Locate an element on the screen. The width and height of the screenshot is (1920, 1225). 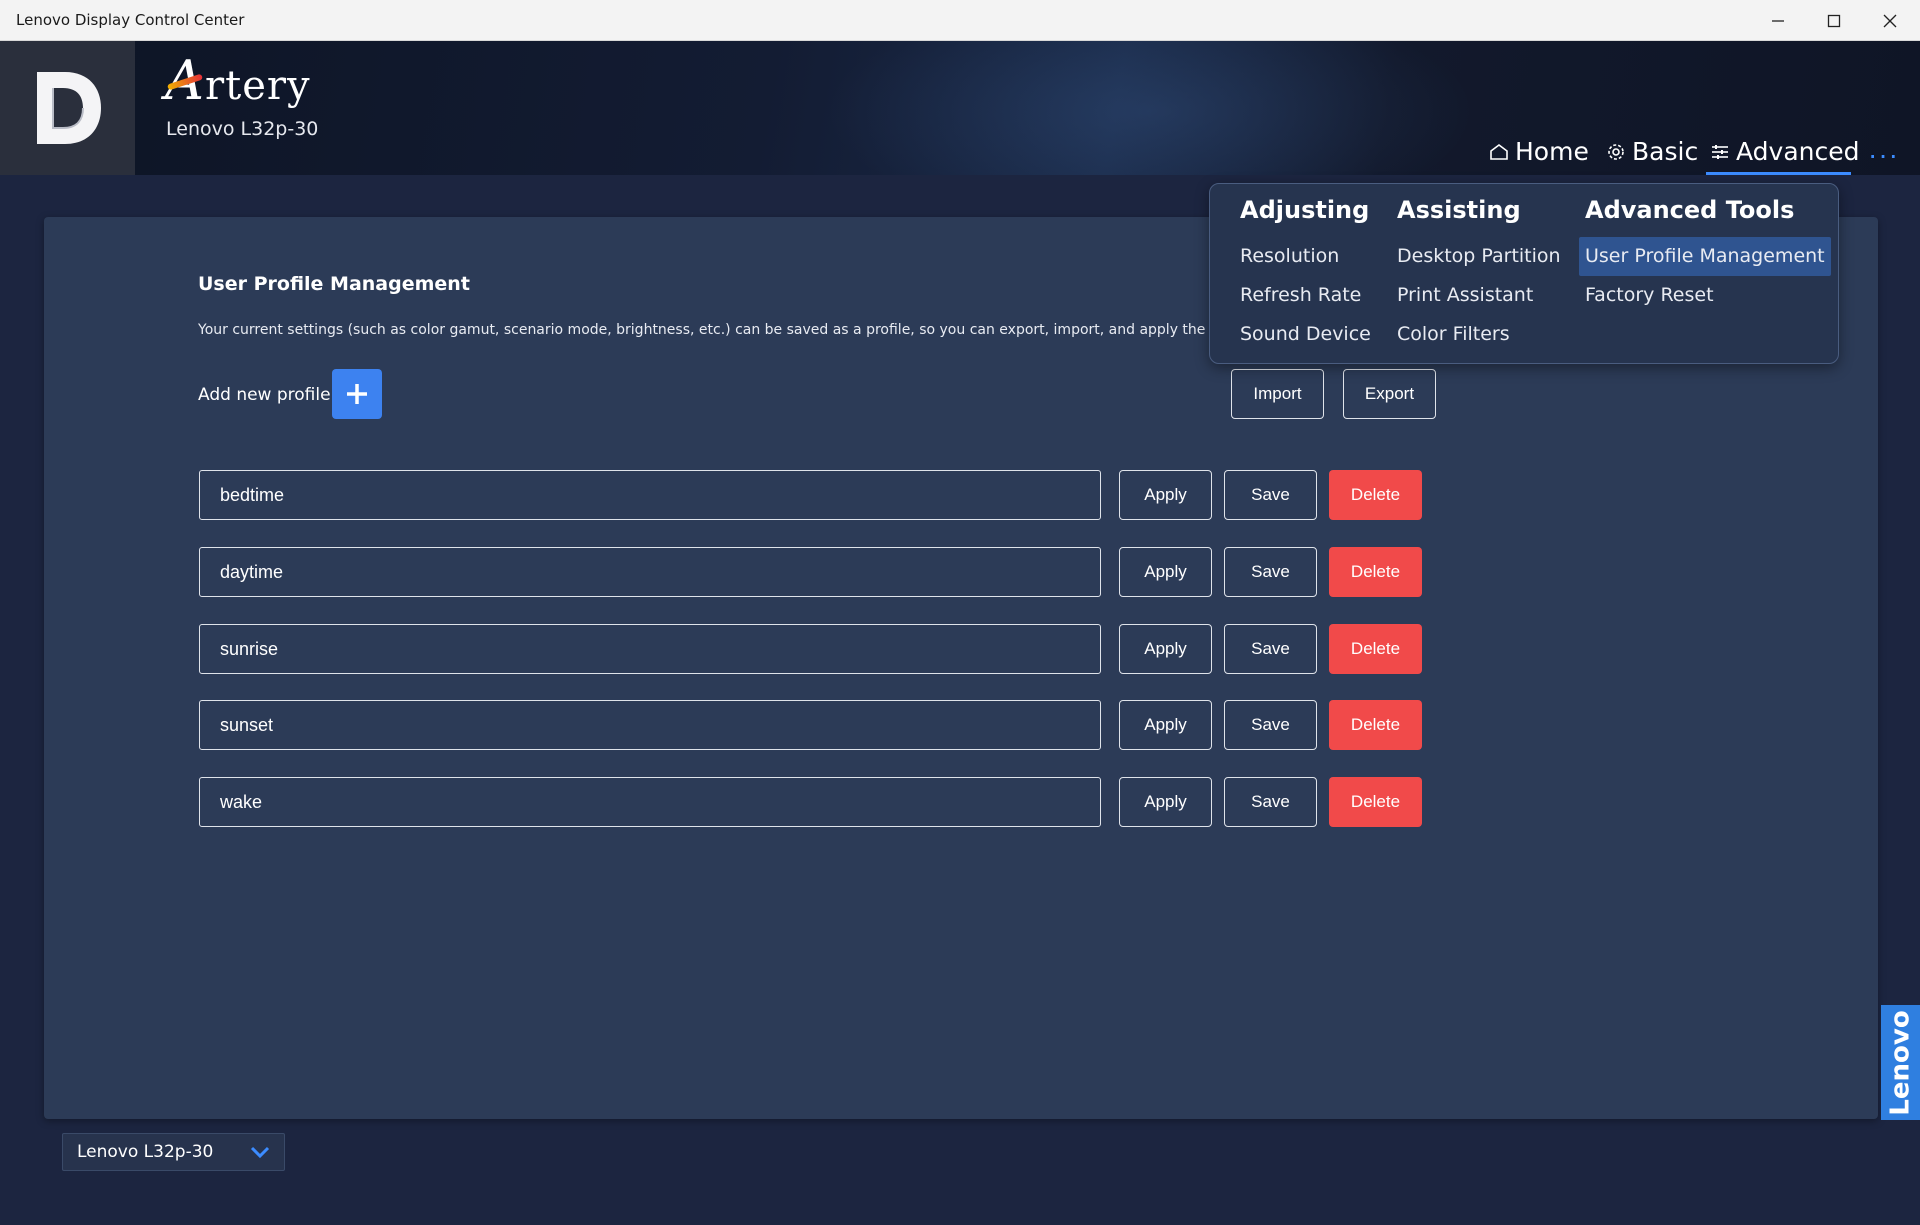
nav-home: Home is located at coordinates (1539, 151).